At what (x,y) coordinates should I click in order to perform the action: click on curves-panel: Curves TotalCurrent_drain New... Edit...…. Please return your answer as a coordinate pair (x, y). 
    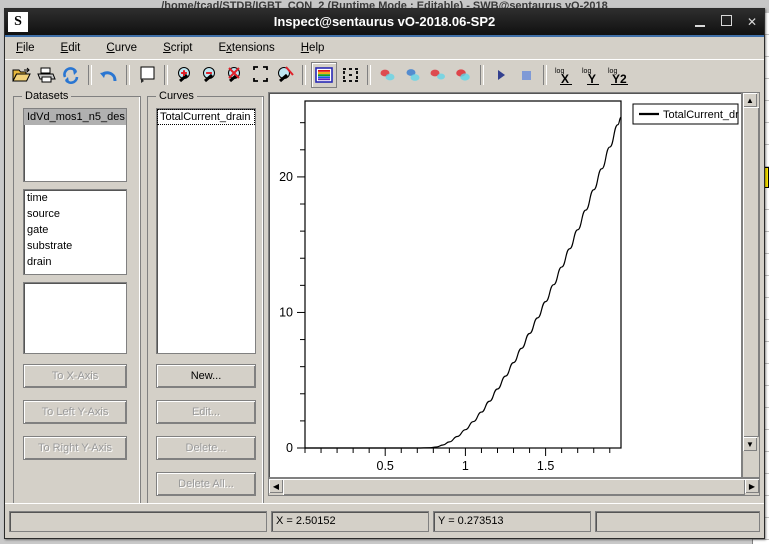
    Looking at the image, I should click on (205, 299).